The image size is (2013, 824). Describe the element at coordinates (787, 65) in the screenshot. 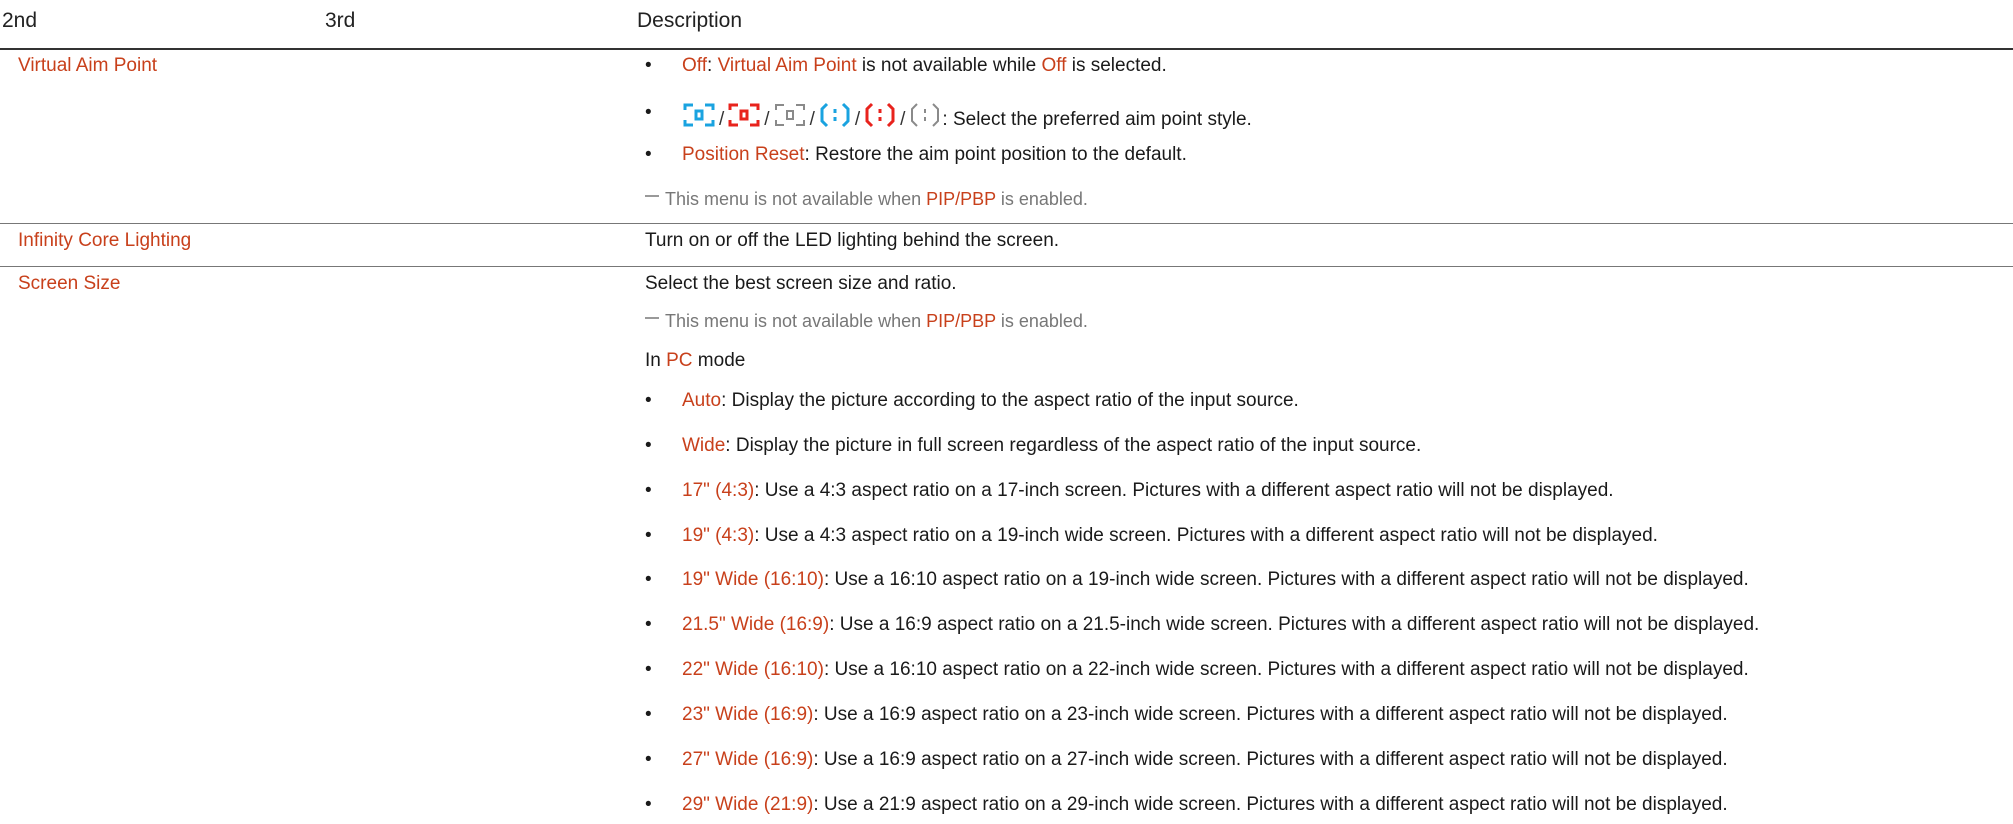

I see `term-virtual-aim-point: Virtual Aim Point` at that location.